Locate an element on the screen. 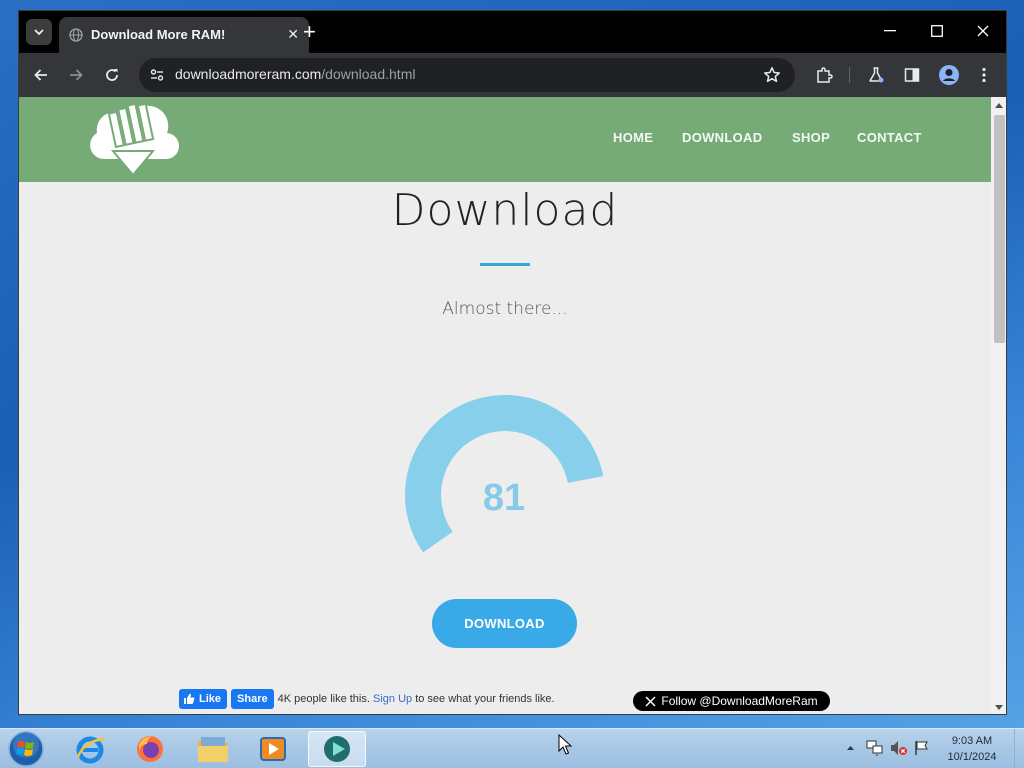 Image resolution: width=1024 pixels, height=768 pixels. facebook-like-label: Like is located at coordinates (210, 699).